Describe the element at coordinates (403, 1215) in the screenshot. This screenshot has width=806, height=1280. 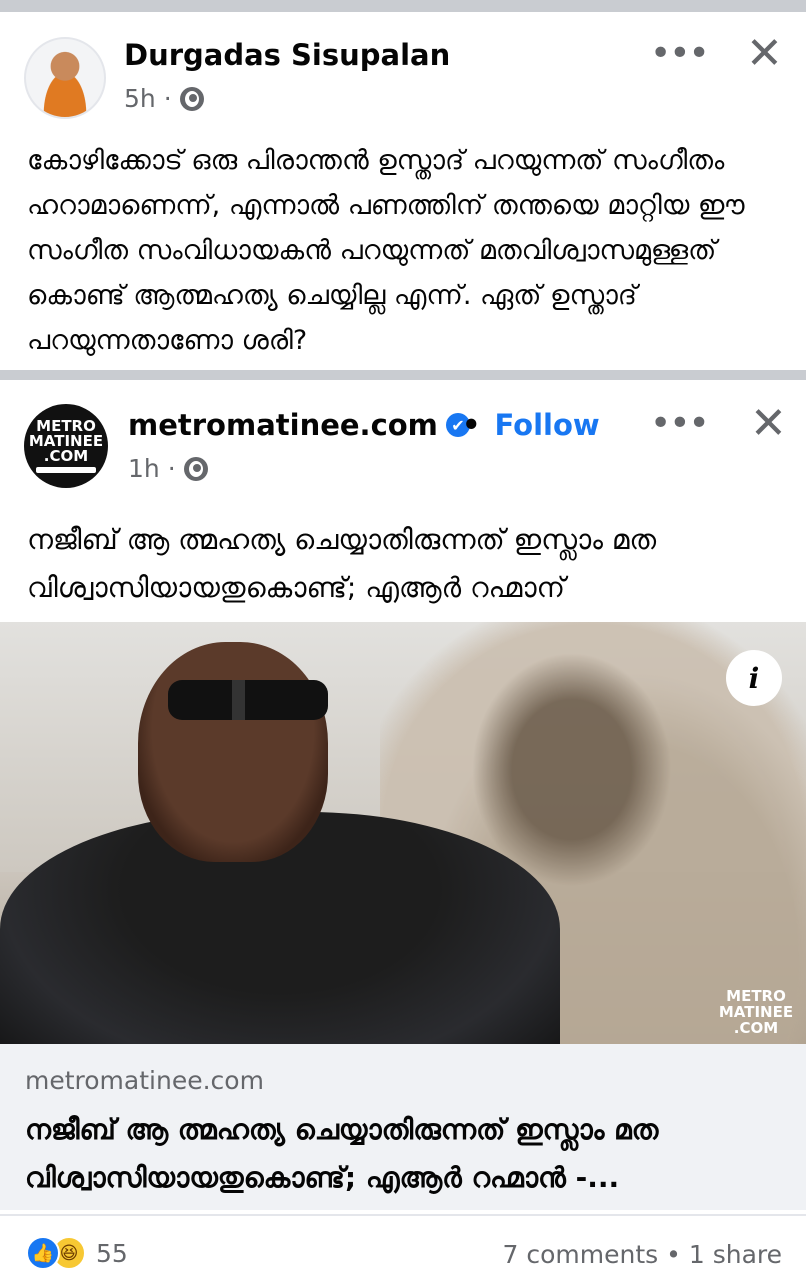
I see `footer-divider` at that location.